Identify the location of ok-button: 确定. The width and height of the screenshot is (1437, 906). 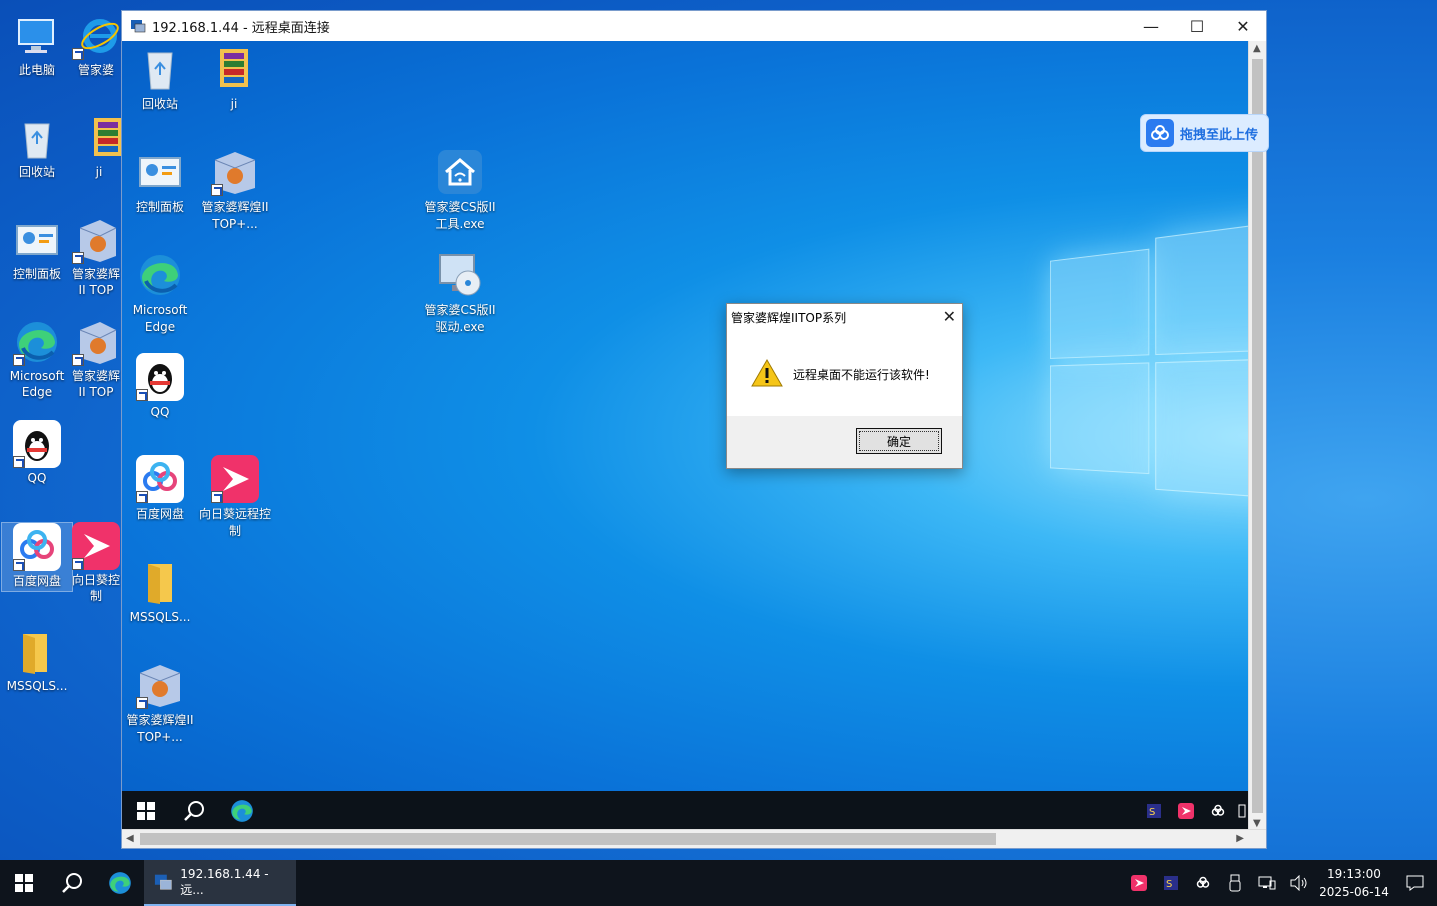
(899, 441).